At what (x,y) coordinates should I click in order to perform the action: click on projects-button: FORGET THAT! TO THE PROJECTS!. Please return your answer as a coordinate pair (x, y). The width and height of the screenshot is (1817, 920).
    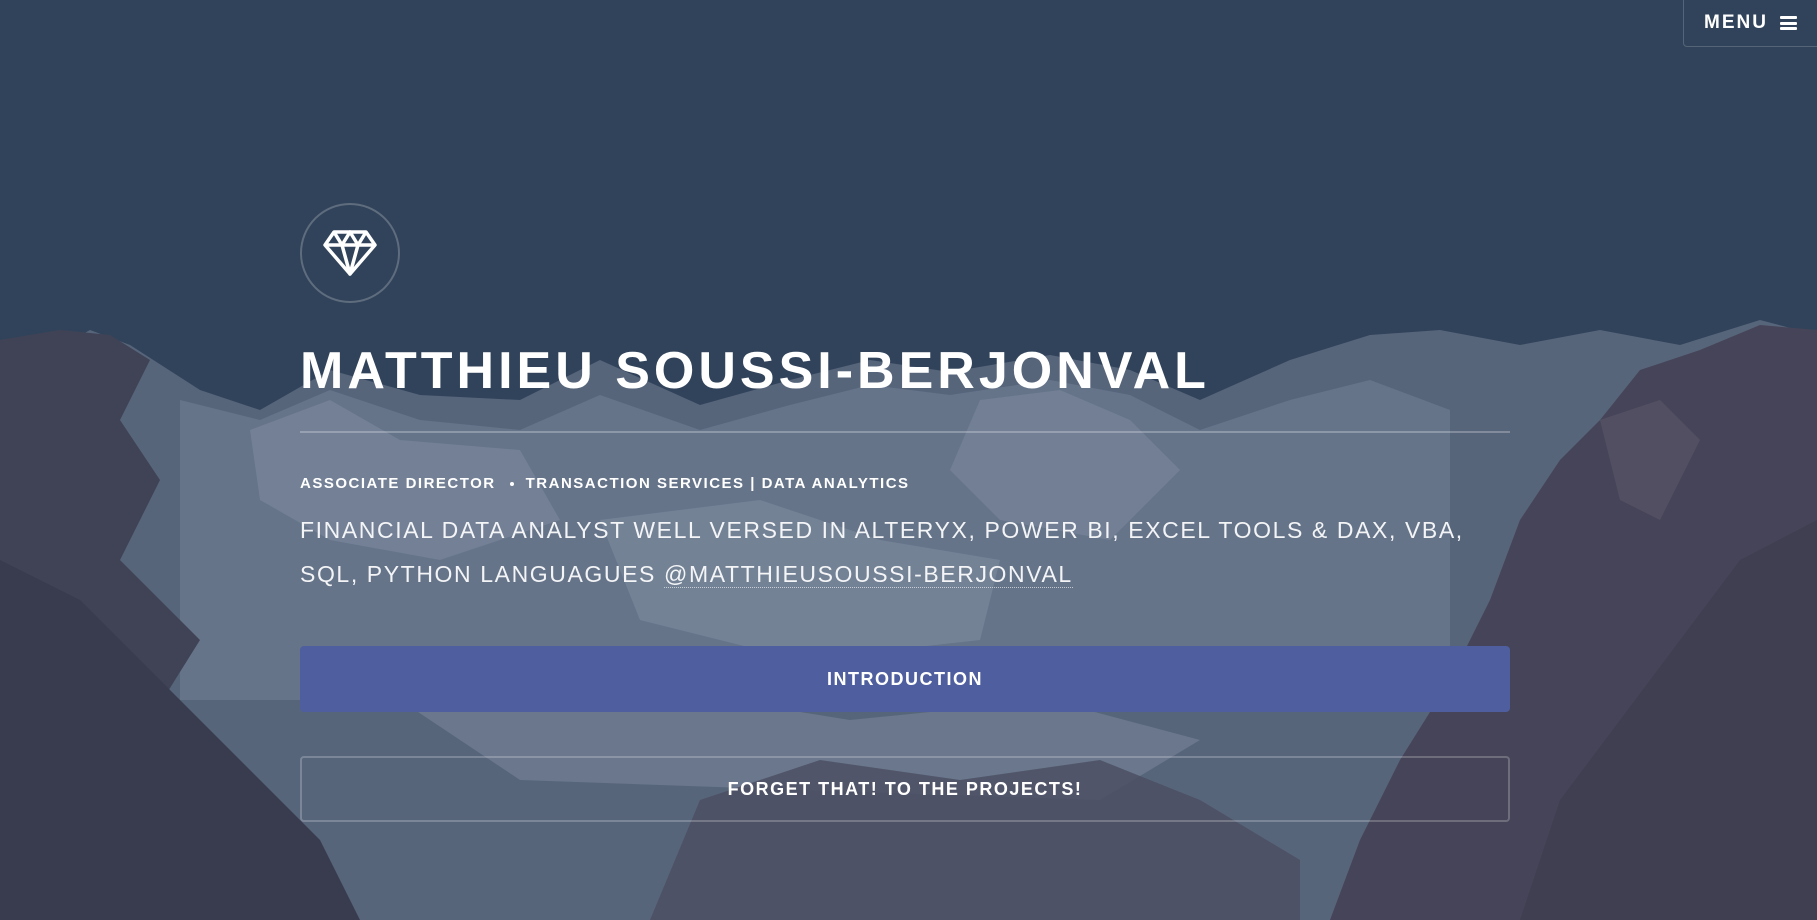
    Looking at the image, I should click on (905, 789).